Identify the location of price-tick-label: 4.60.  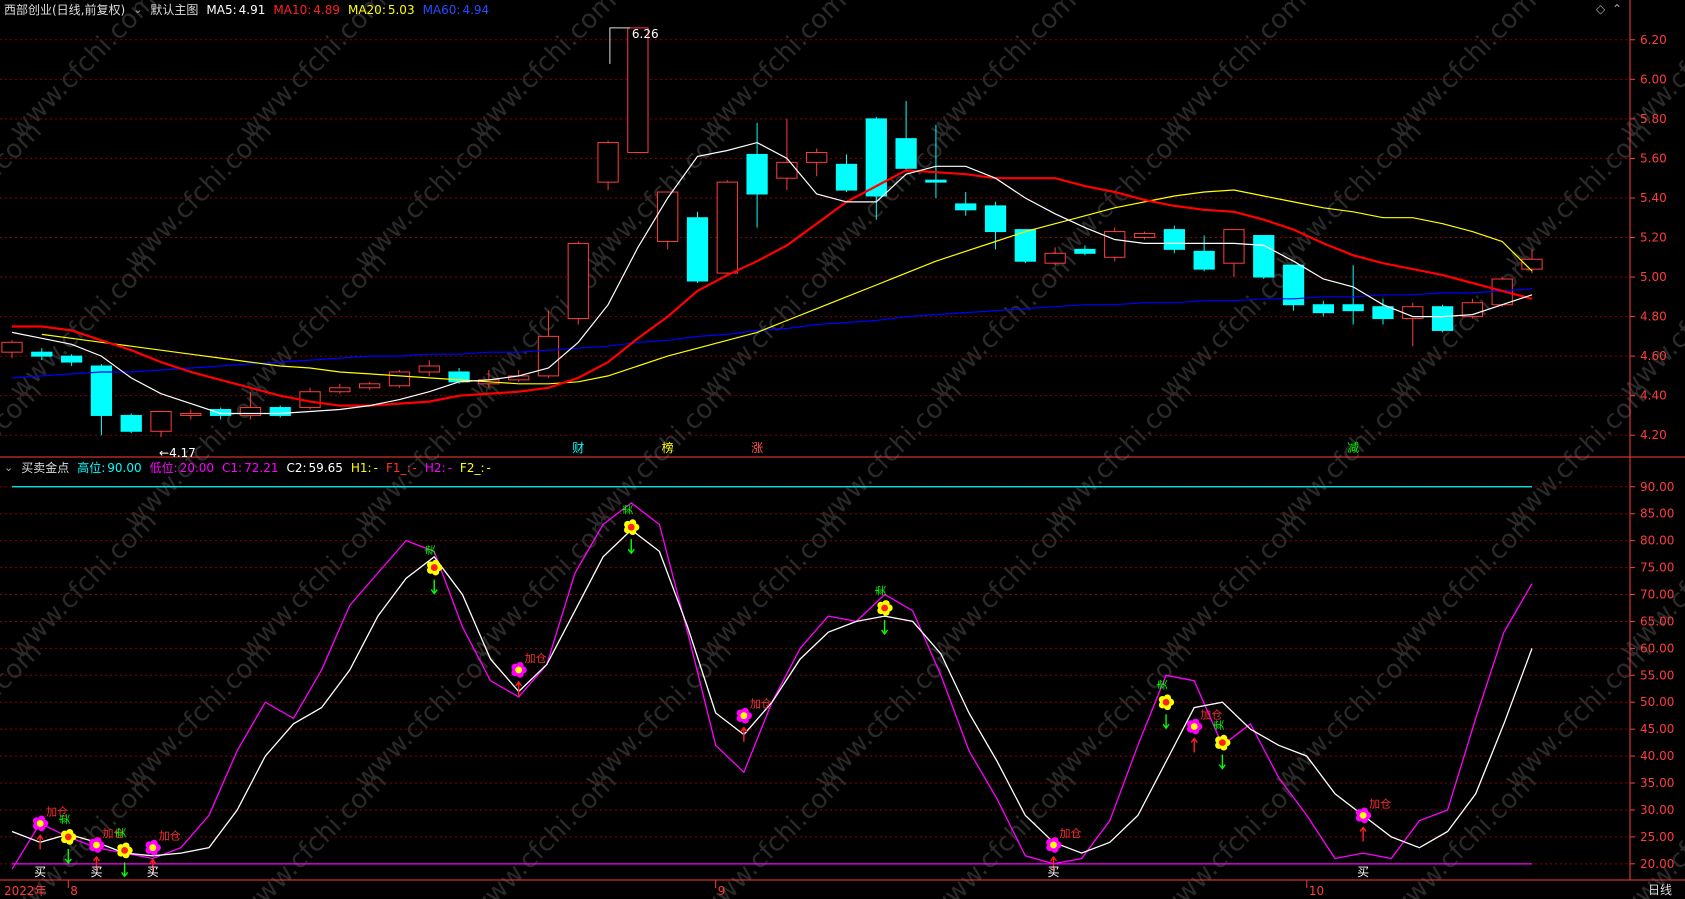
(1653, 356).